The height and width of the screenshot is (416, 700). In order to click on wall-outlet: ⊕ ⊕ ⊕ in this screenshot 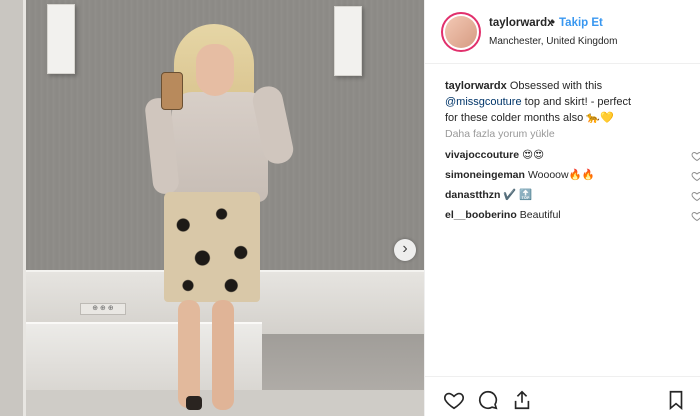, I will do `click(103, 309)`.